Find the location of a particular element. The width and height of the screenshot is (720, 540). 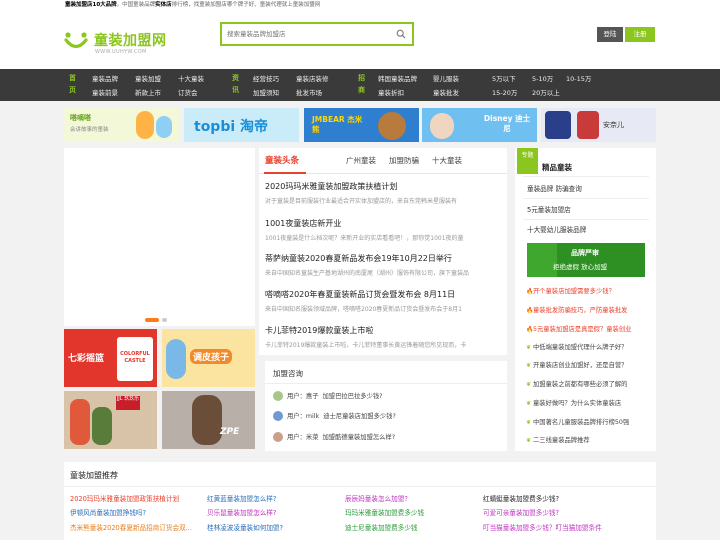

recommend-link: 辰辰妈童装怎么加盟? is located at coordinates (410, 498).